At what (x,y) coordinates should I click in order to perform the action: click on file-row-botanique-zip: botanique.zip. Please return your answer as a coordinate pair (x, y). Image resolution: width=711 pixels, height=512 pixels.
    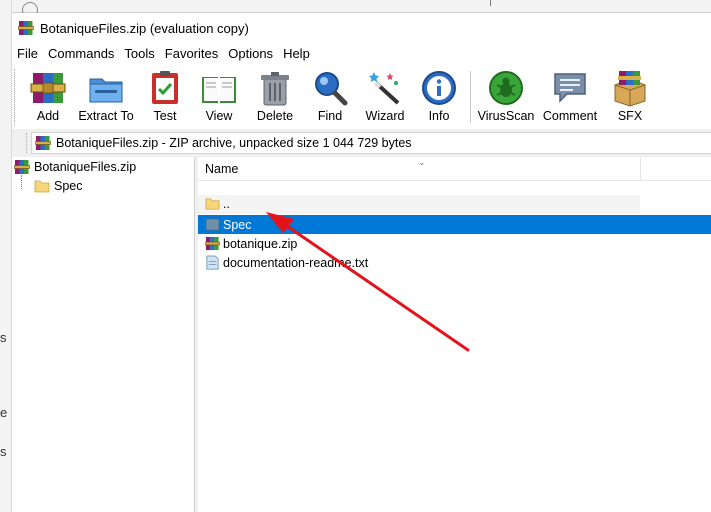
    Looking at the image, I should click on (456, 243).